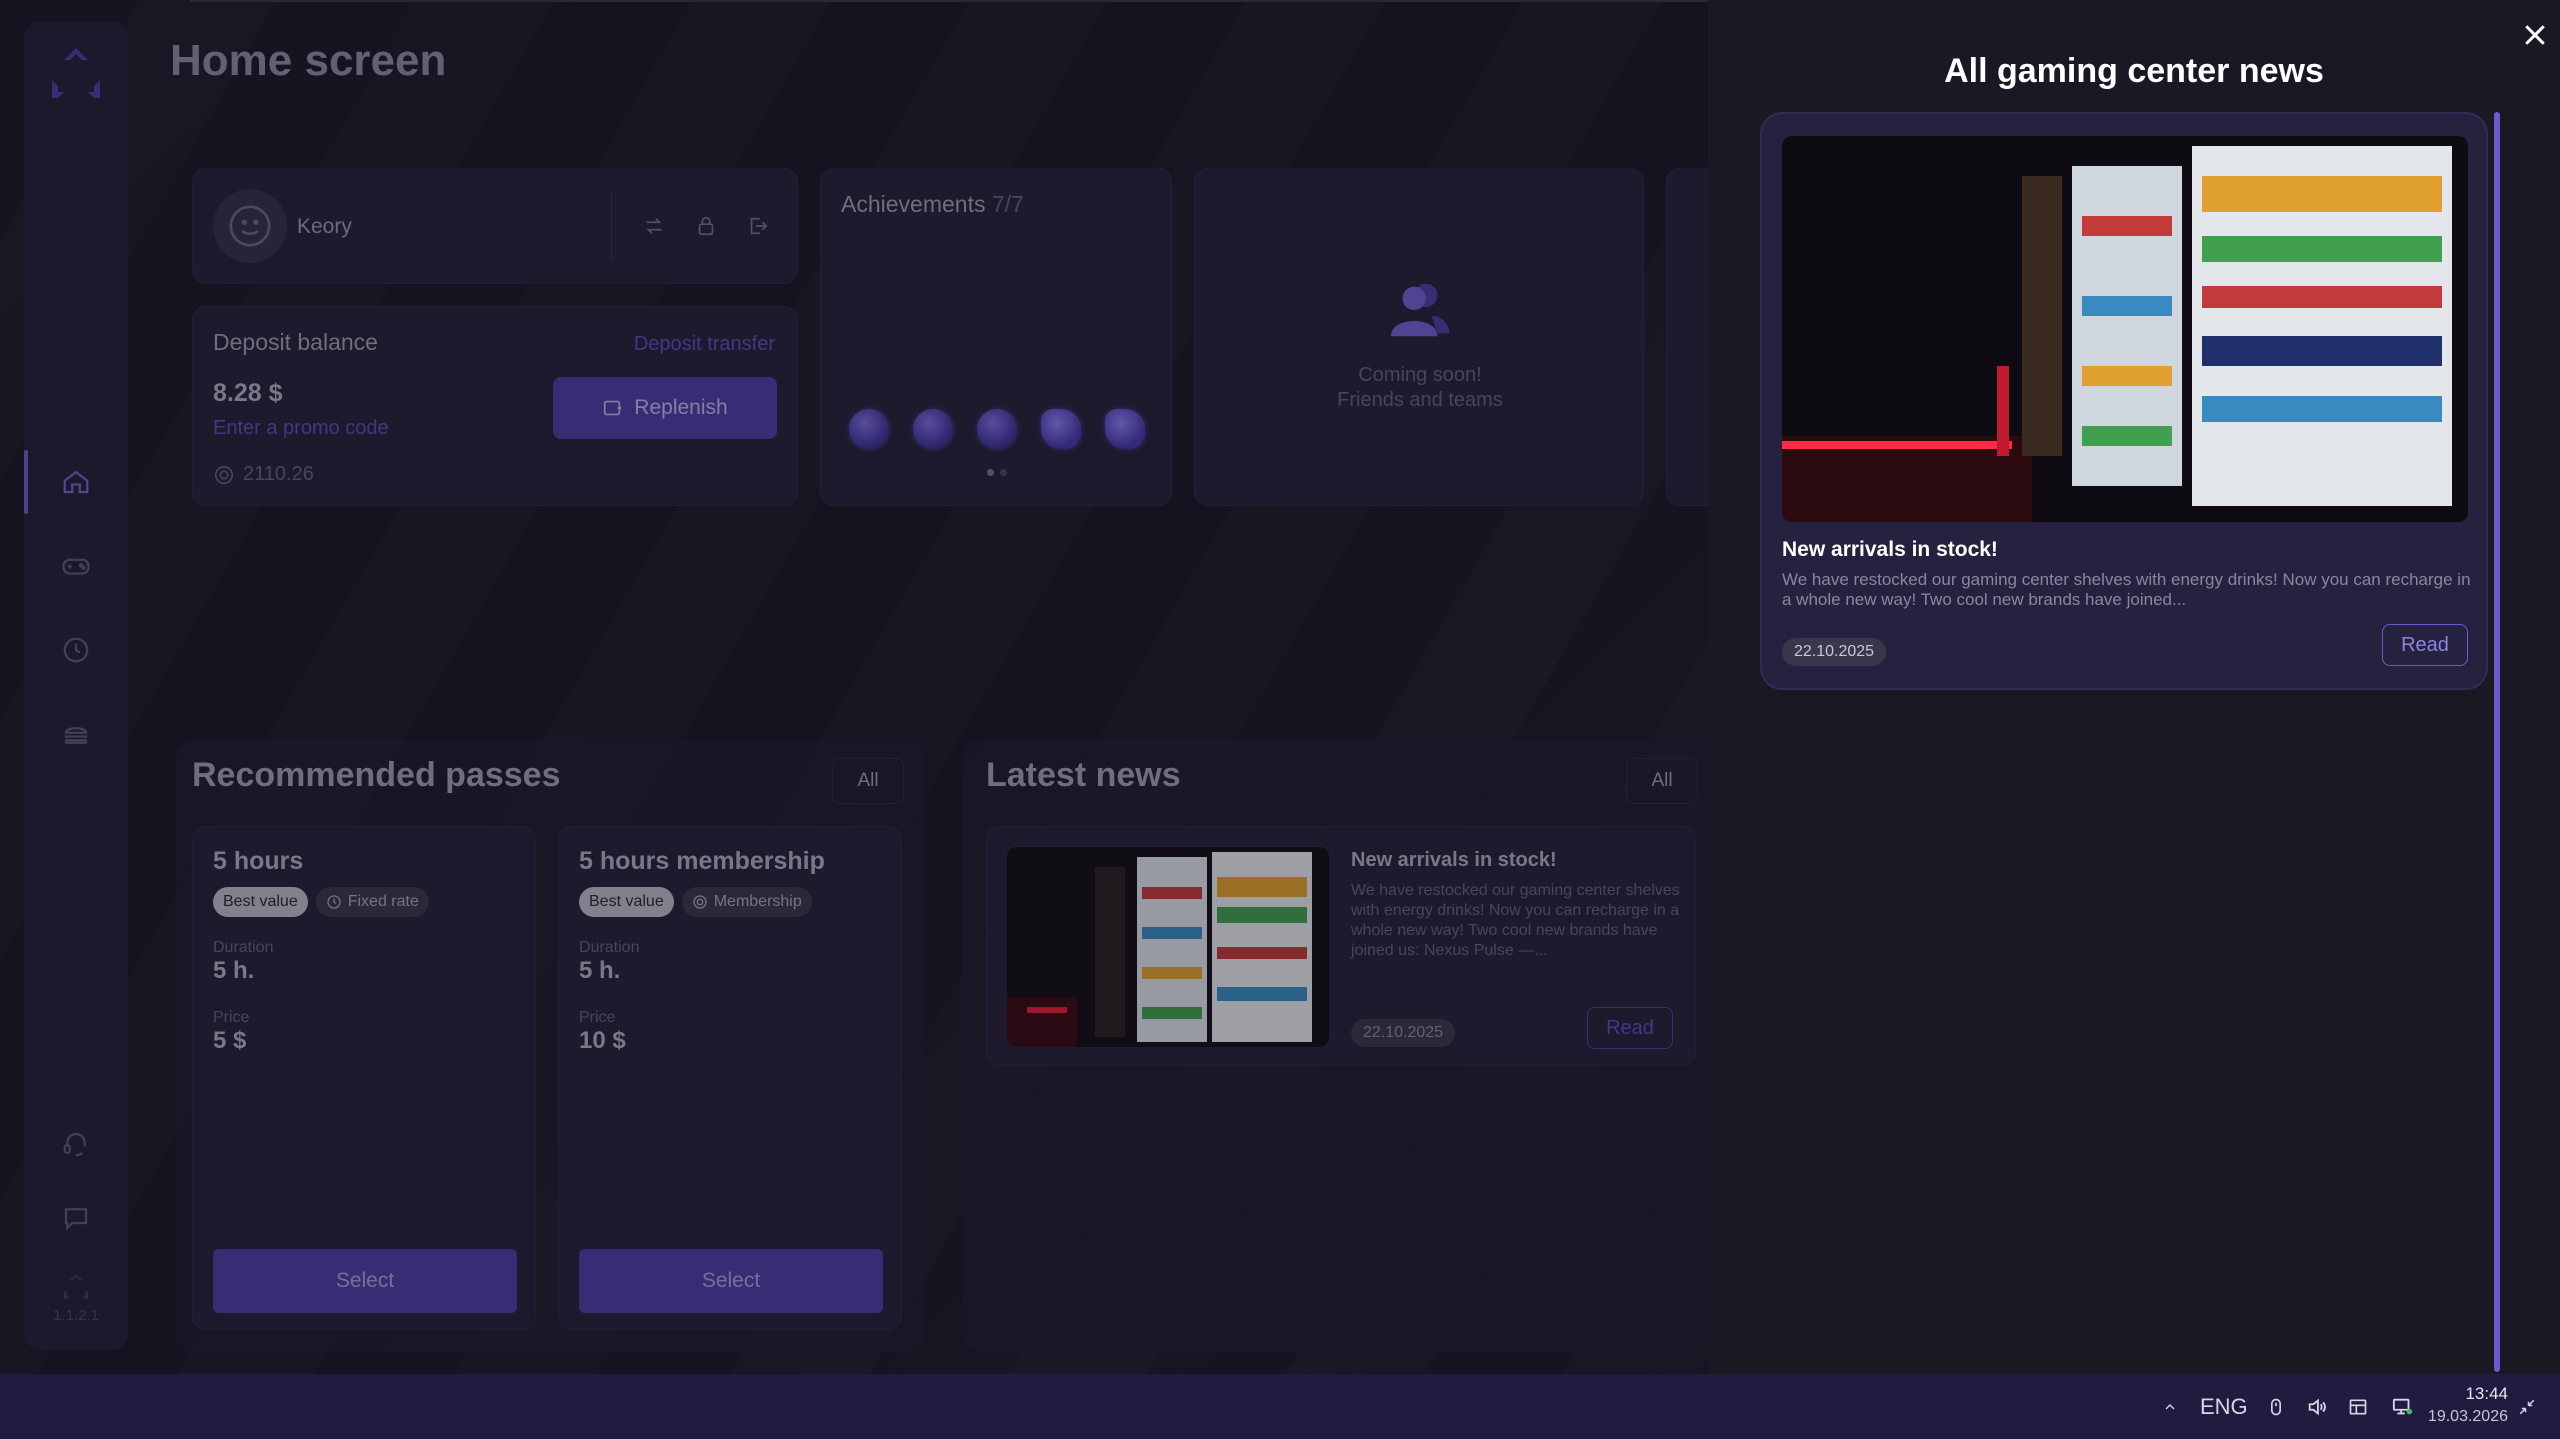 The height and width of the screenshot is (1439, 2560). I want to click on clock-time: 13:44, so click(2465, 1394).